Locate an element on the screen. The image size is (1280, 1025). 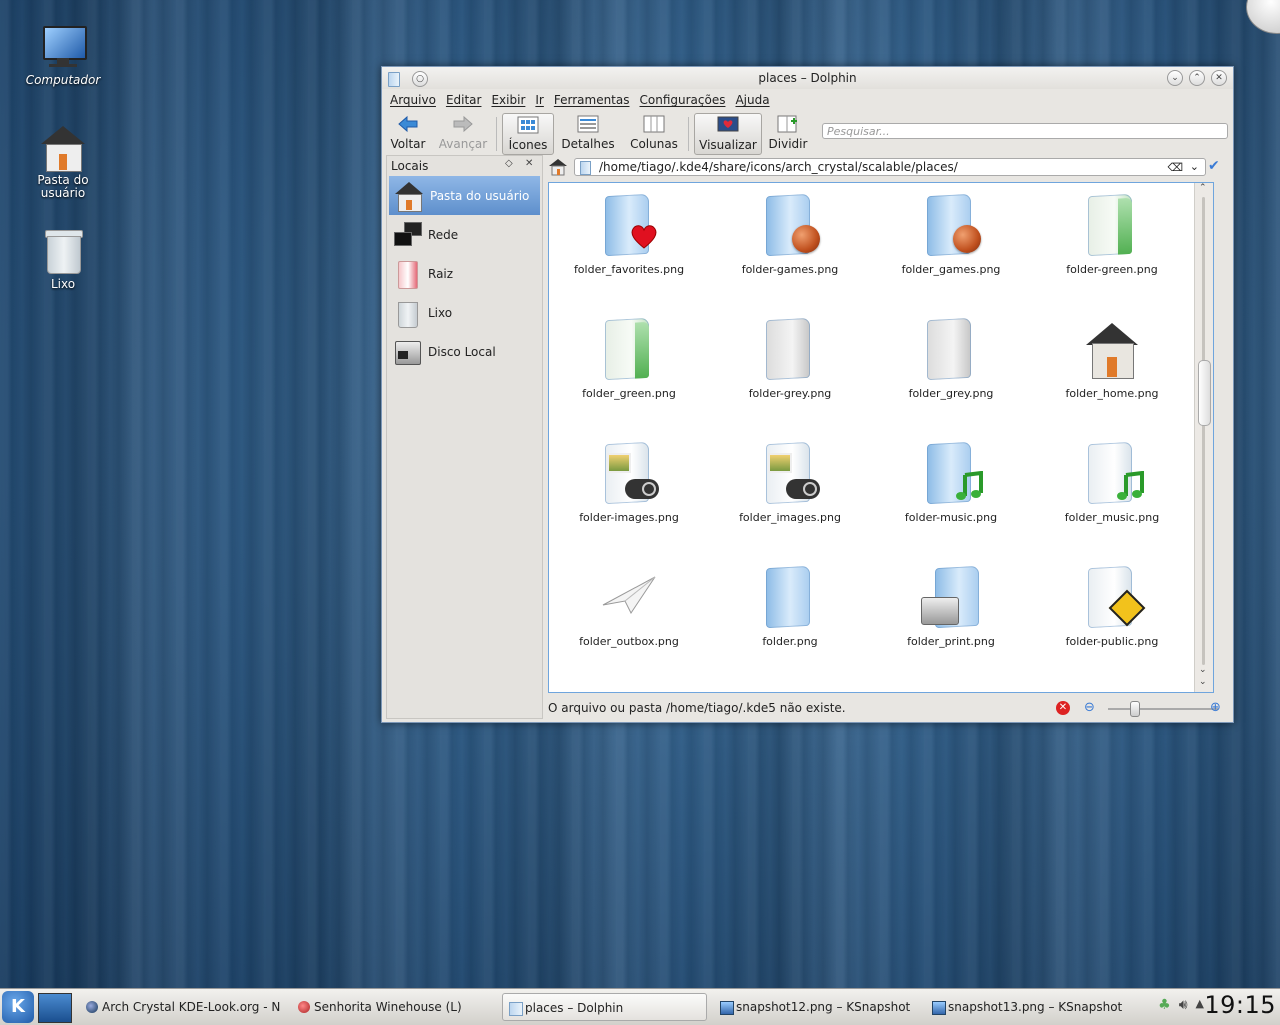
columns-view-label: Colunas is located at coordinates (654, 144).